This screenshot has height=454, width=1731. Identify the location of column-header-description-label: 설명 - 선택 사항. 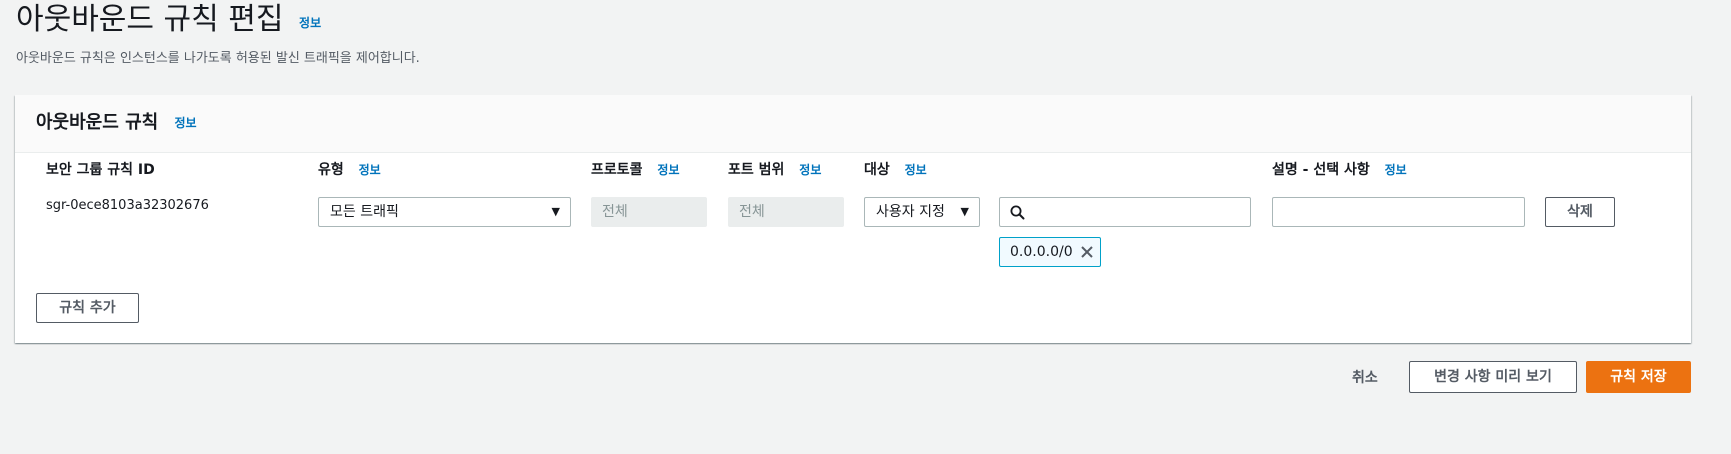
(1321, 170).